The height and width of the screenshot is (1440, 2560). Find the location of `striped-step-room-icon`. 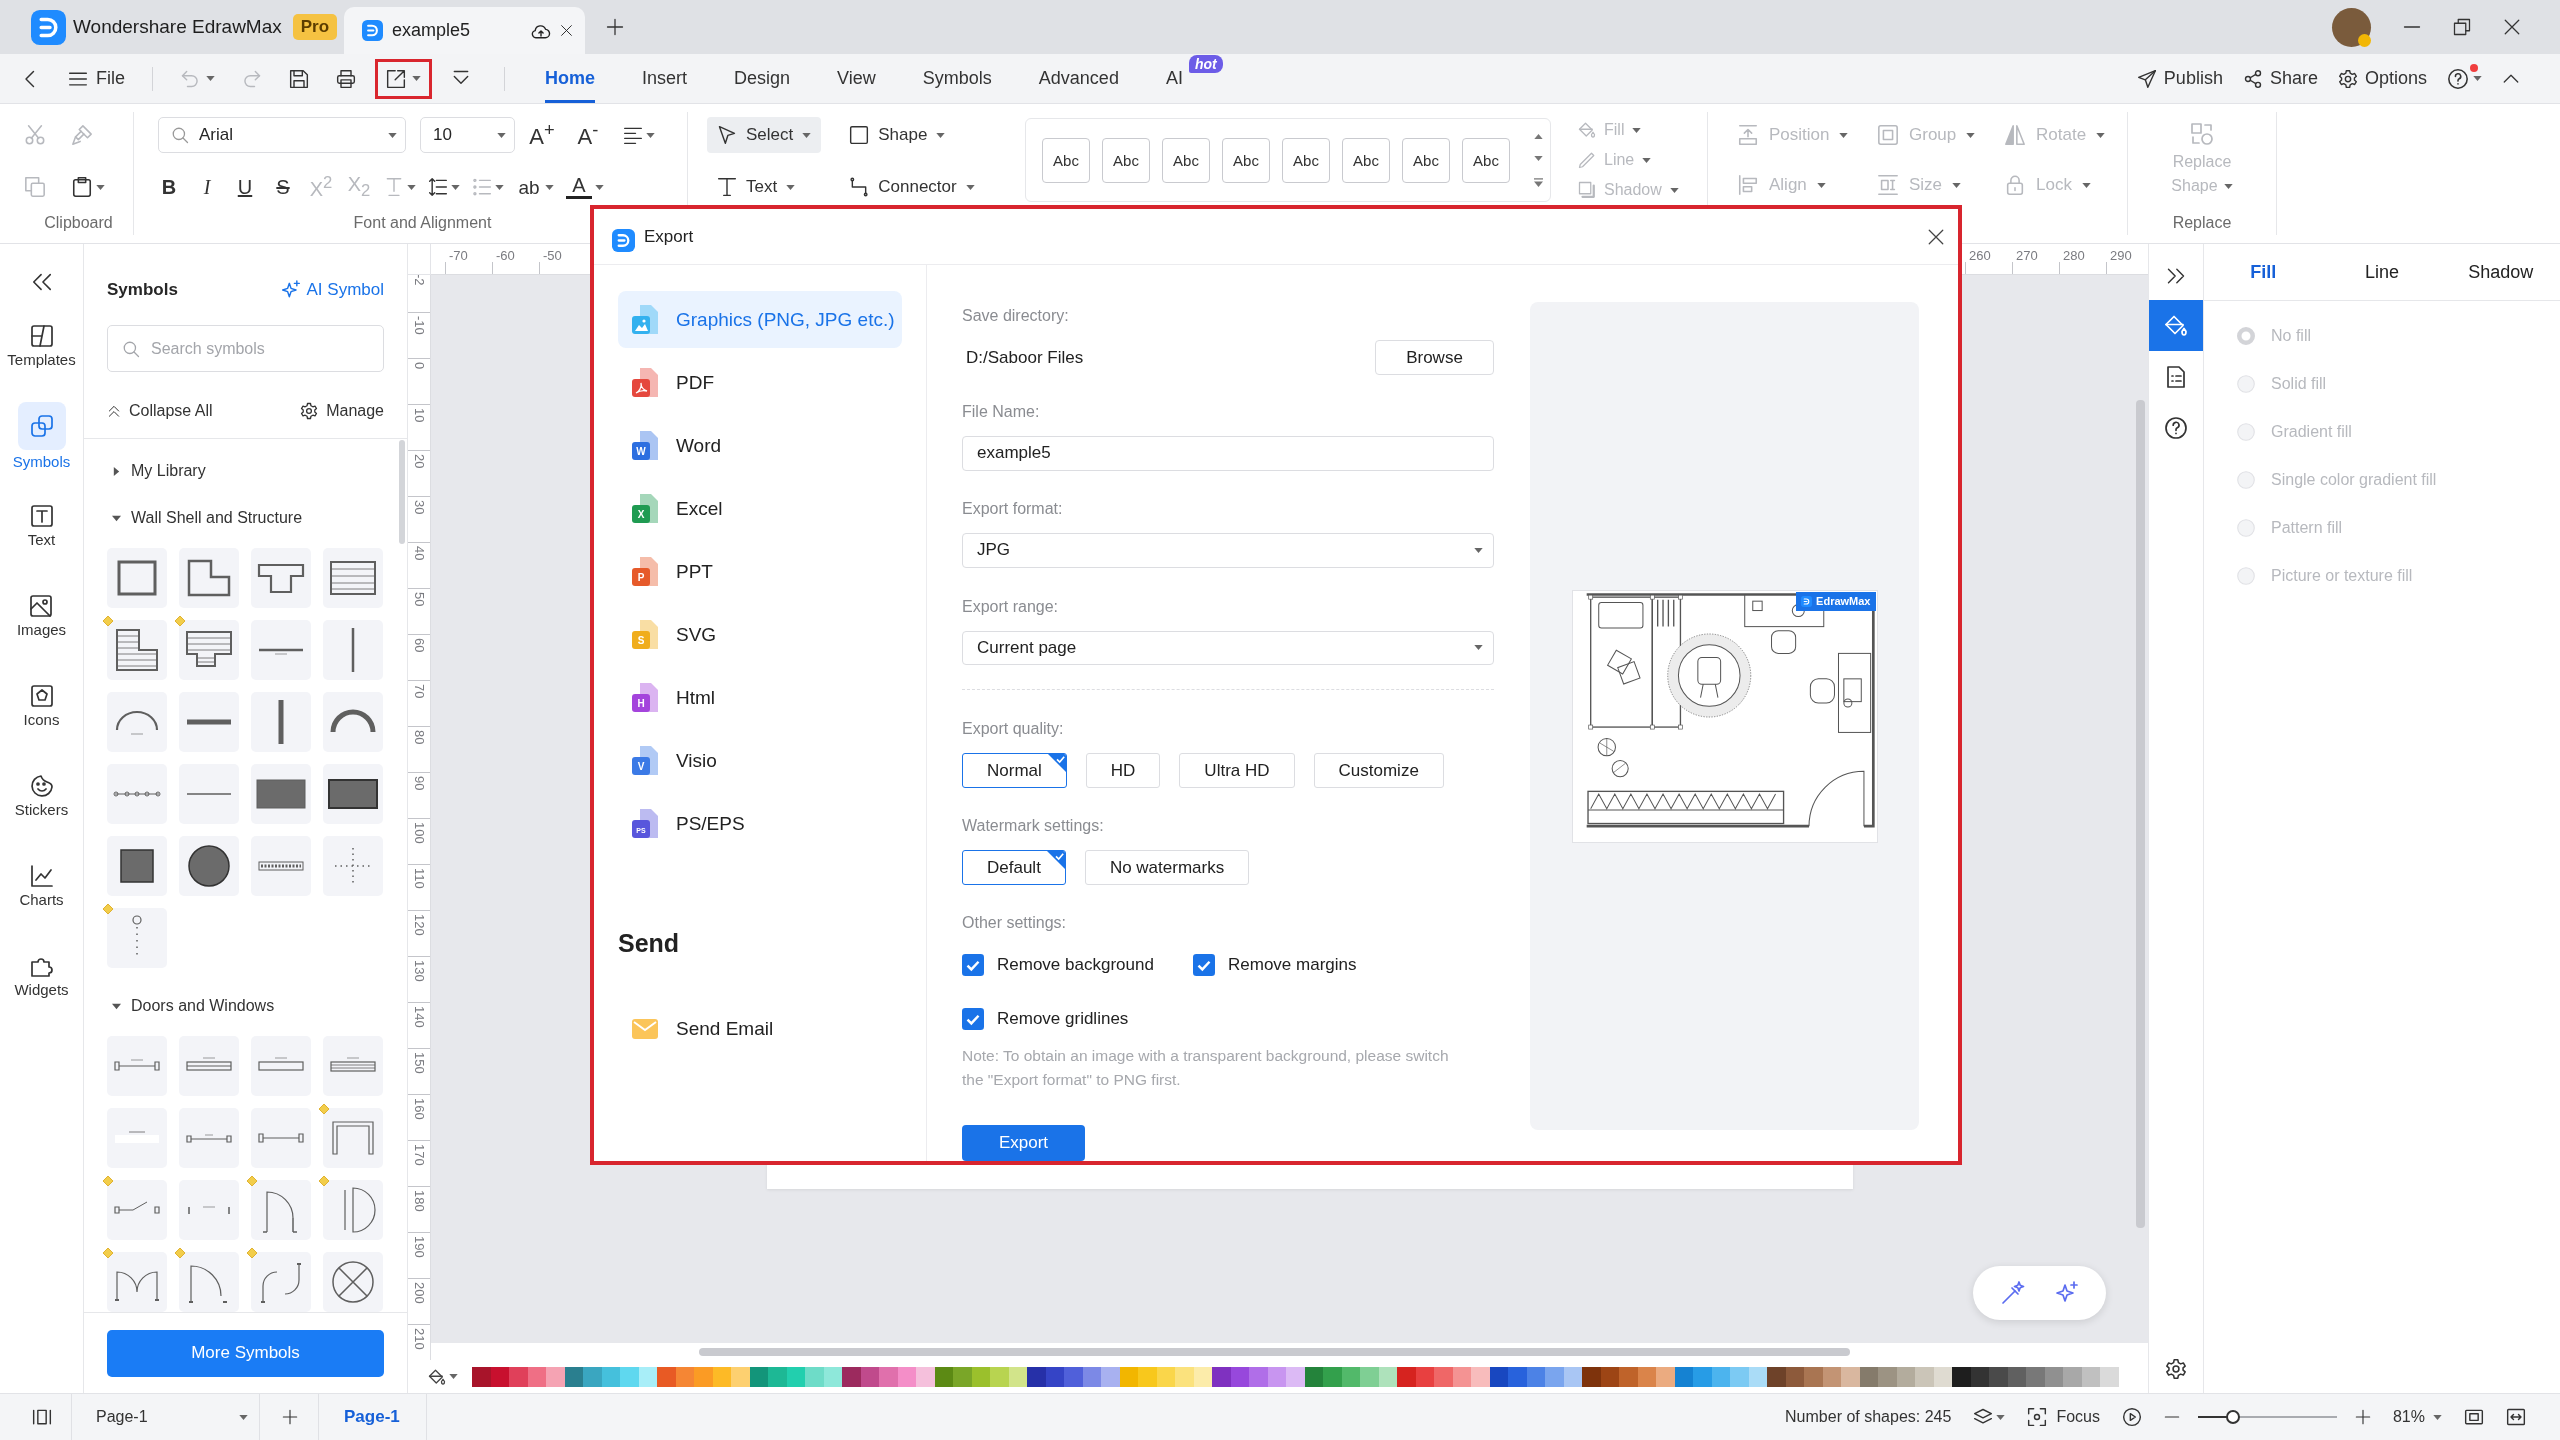

striped-step-room-icon is located at coordinates (209, 650).